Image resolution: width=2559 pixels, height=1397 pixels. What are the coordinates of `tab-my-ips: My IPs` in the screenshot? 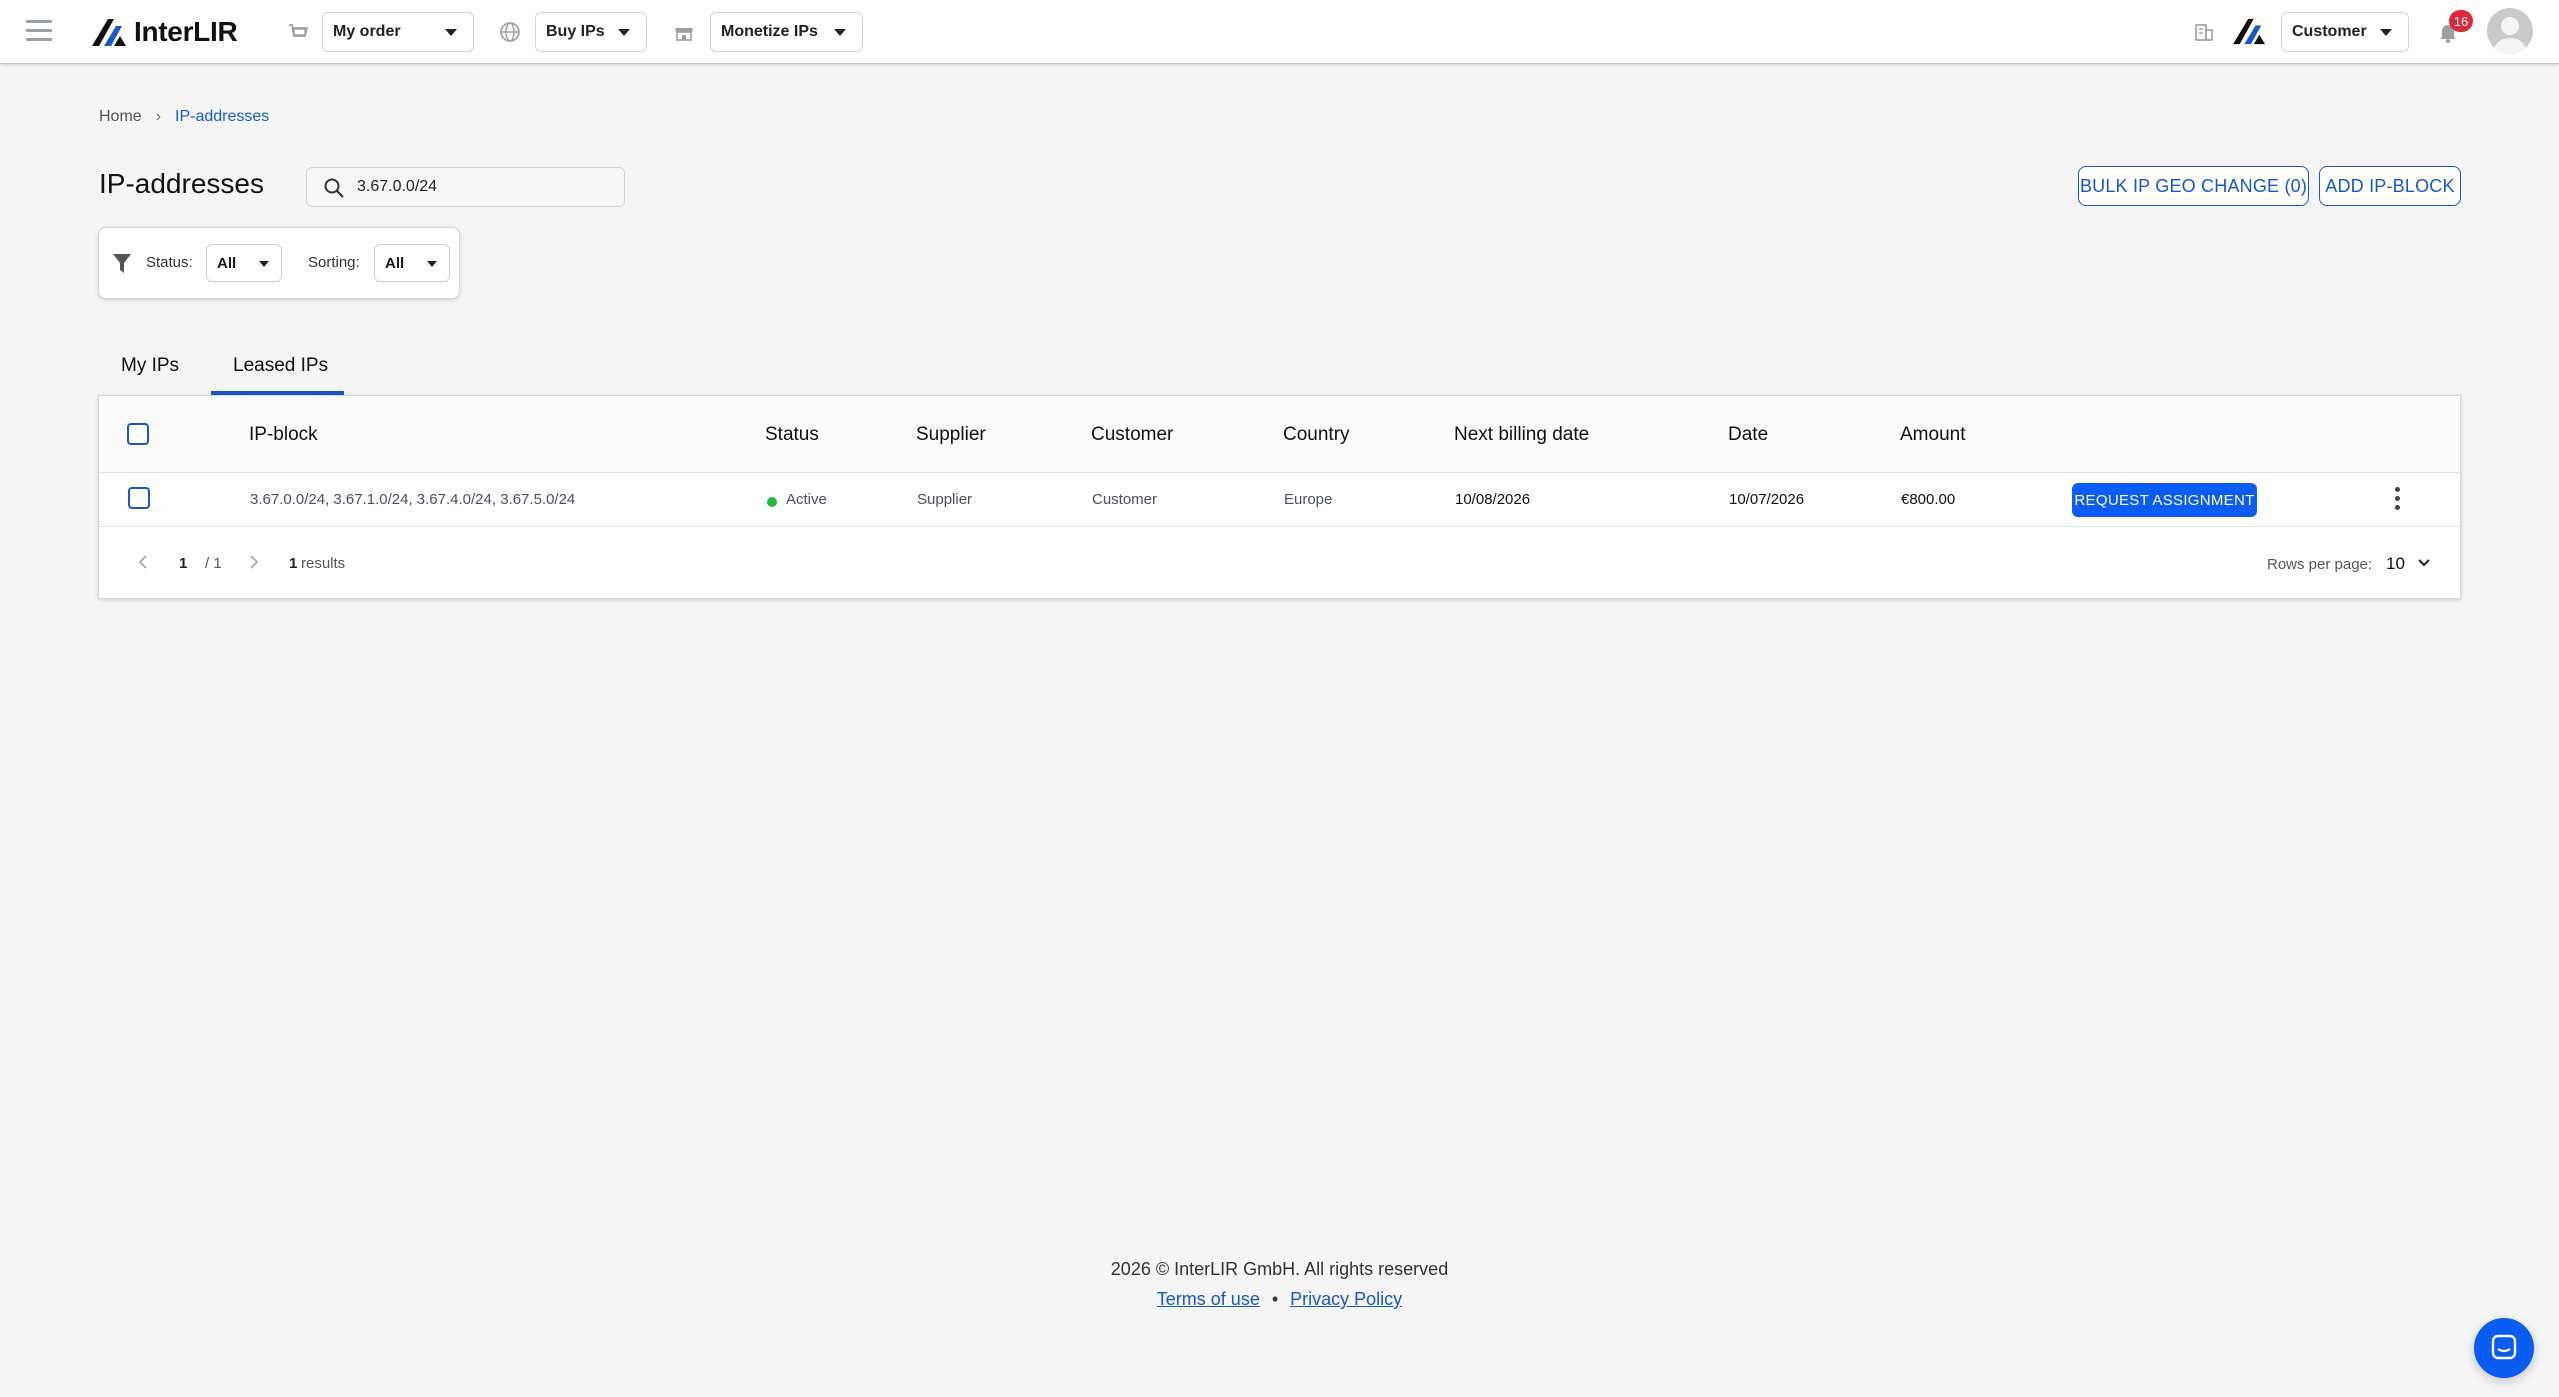 It's located at (150, 366).